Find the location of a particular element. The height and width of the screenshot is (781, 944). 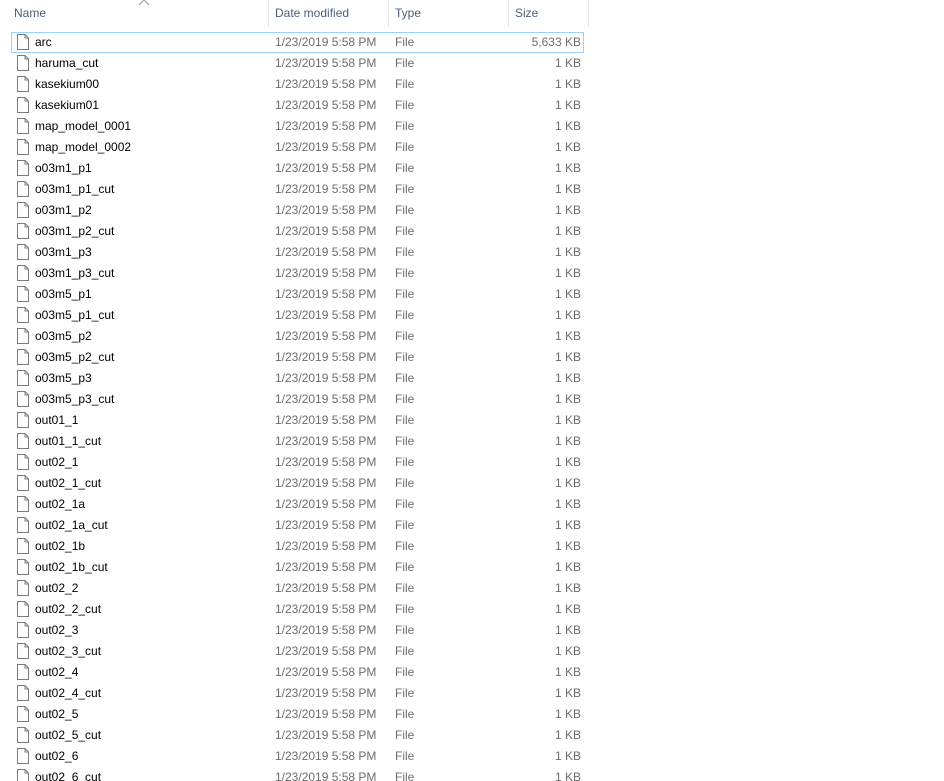

column-header-date-modified: Date modified is located at coordinates (329, 13).